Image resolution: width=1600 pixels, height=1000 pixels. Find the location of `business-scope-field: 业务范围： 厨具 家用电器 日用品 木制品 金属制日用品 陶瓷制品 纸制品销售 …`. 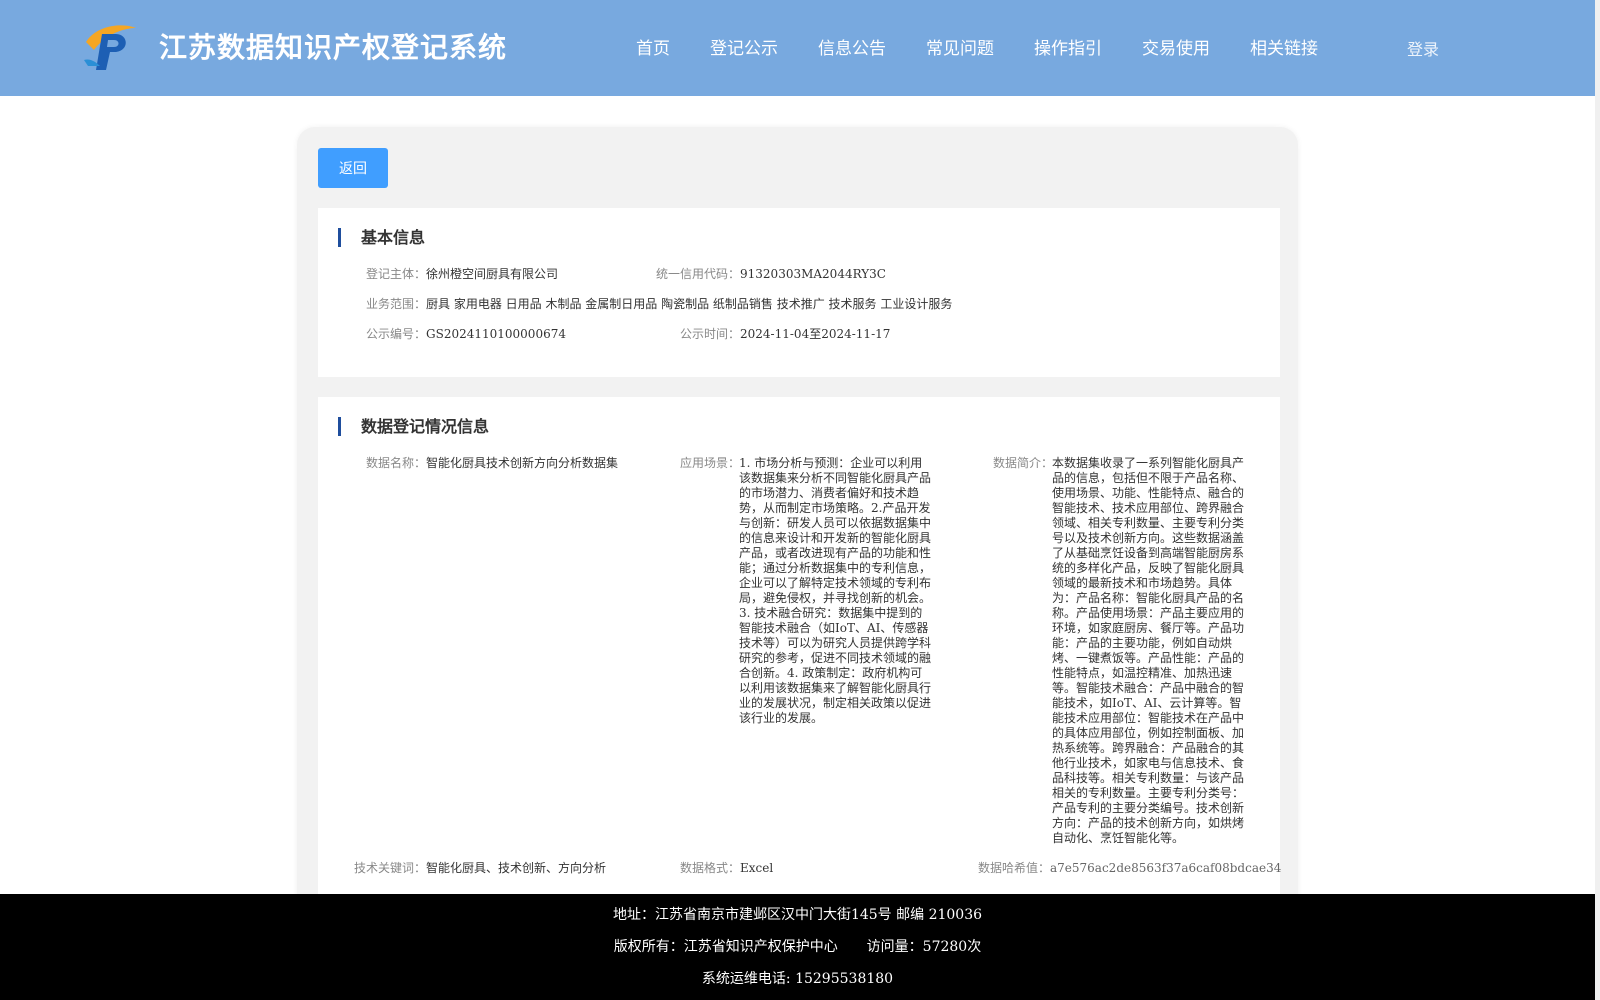

business-scope-field: 业务范围： 厨具 家用电器 日用品 木制品 金属制日用品 陶瓷制品 纸制品销售 … is located at coordinates (659, 304).